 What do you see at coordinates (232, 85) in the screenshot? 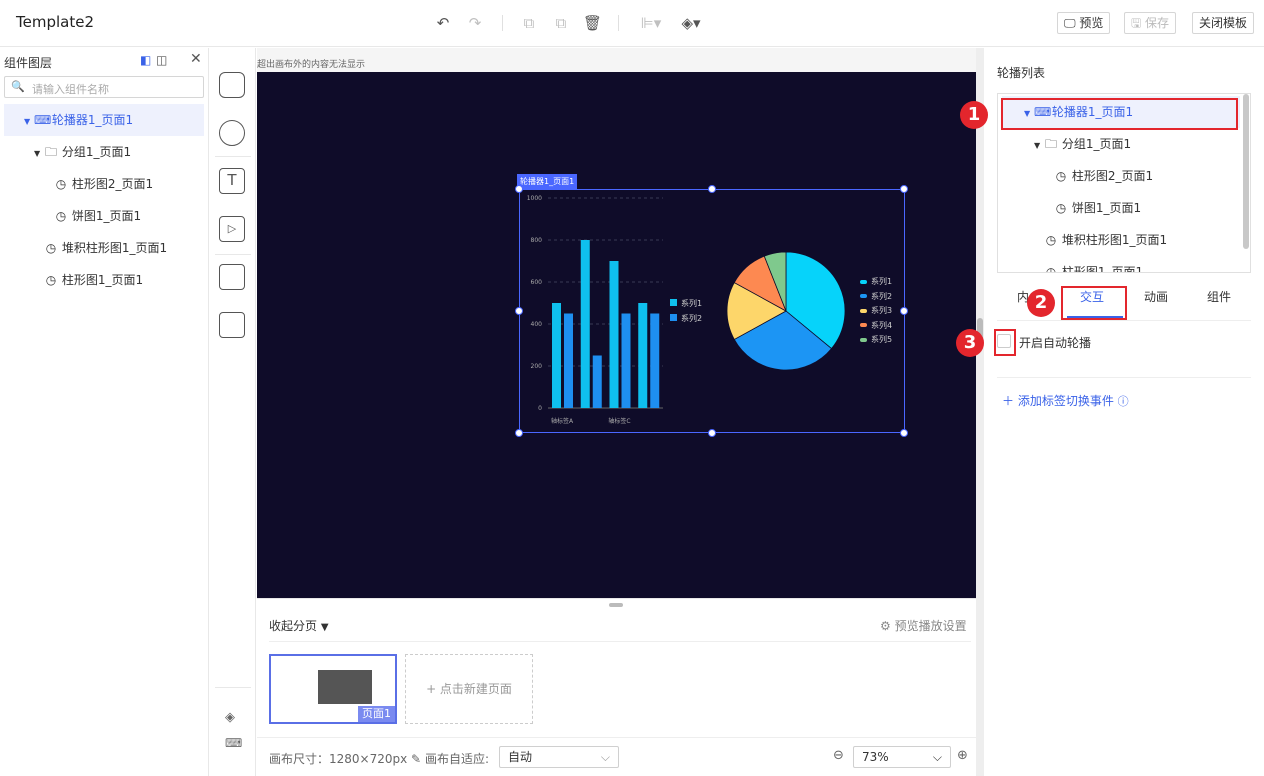
I see `3d-cube-icon` at bounding box center [232, 85].